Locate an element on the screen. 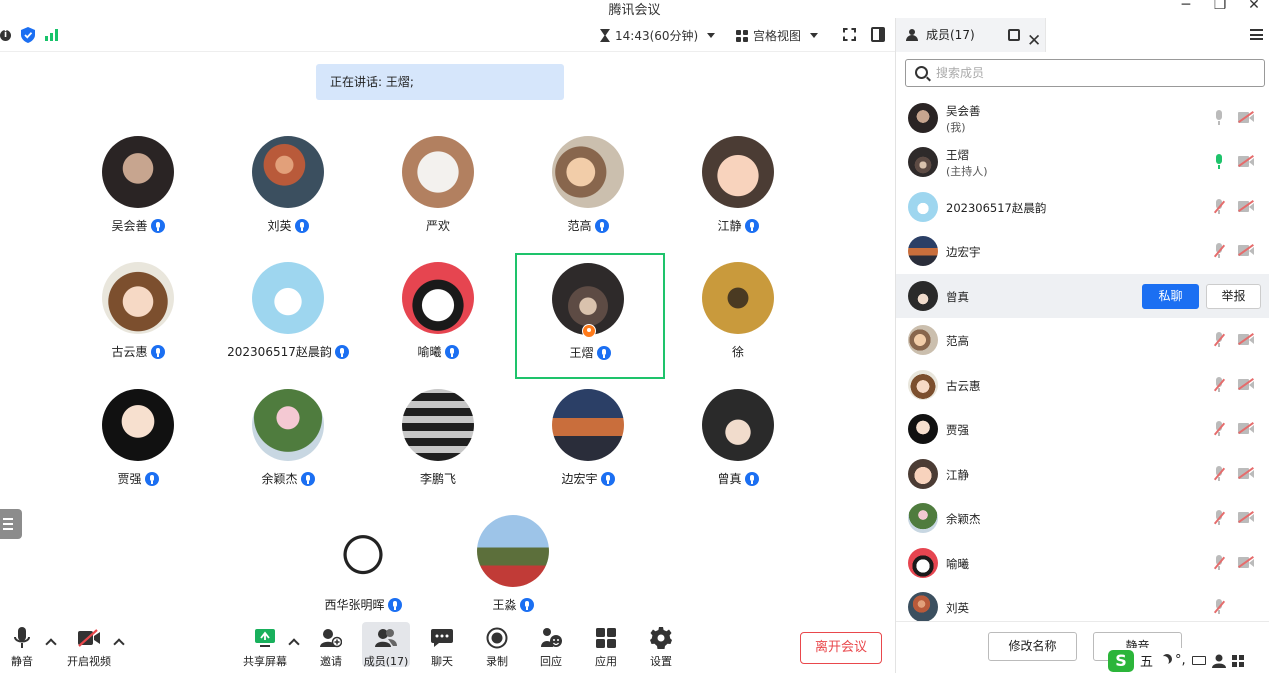 This screenshot has height=673, width=1269. window-title: 腾讯会议 is located at coordinates (634, 10).